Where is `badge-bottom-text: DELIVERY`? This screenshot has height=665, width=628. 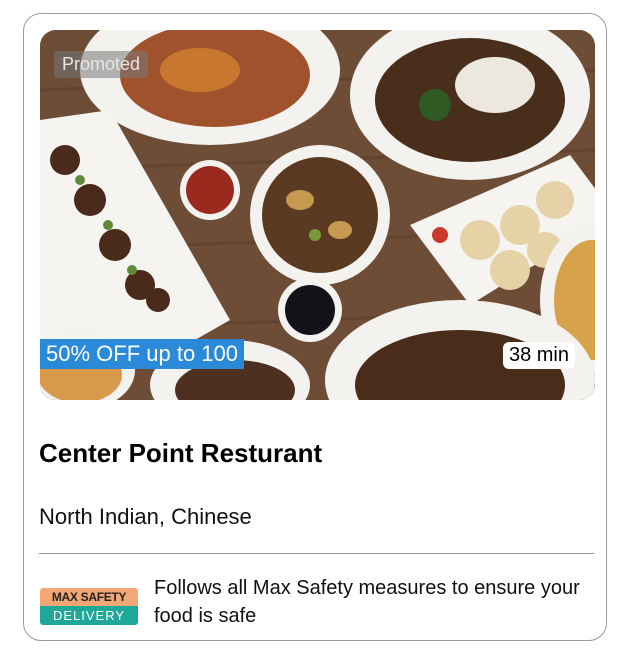 badge-bottom-text: DELIVERY is located at coordinates (89, 615).